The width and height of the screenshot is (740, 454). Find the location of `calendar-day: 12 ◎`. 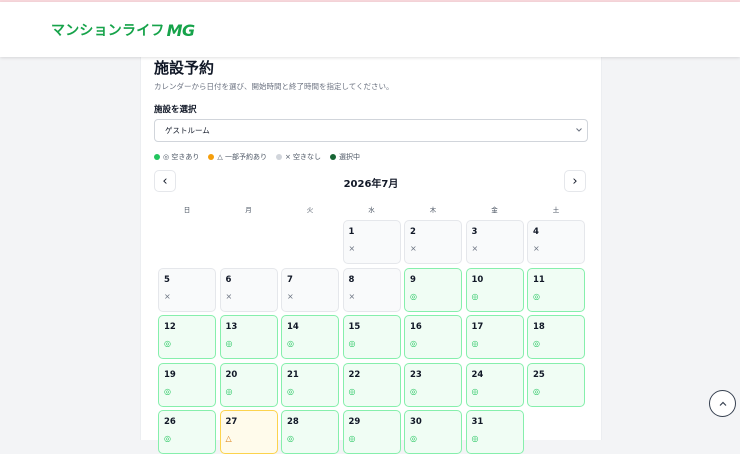

calendar-day: 12 ◎ is located at coordinates (187, 337).